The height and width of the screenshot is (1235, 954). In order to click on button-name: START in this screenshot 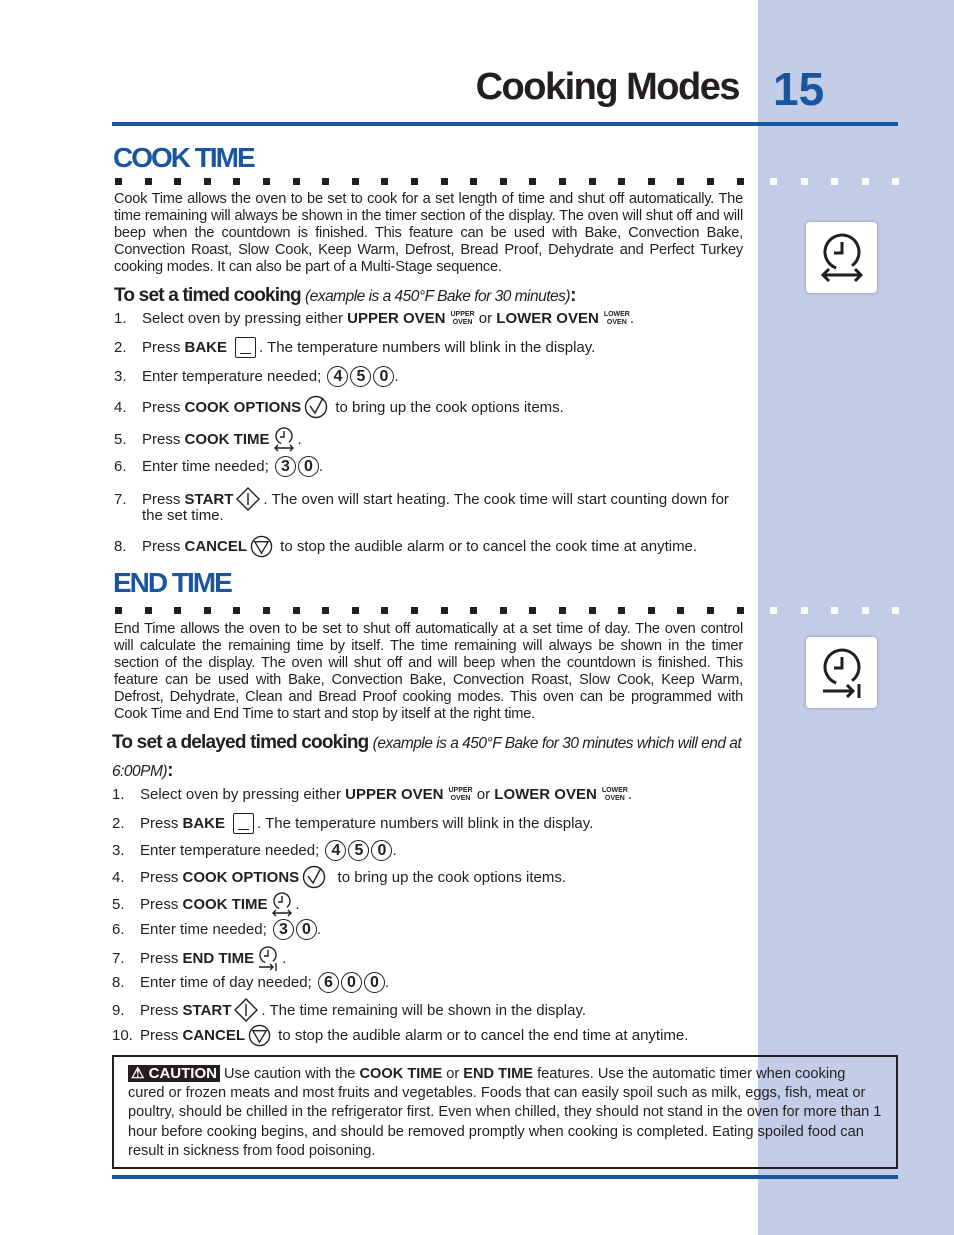, I will do `click(207, 1010)`.